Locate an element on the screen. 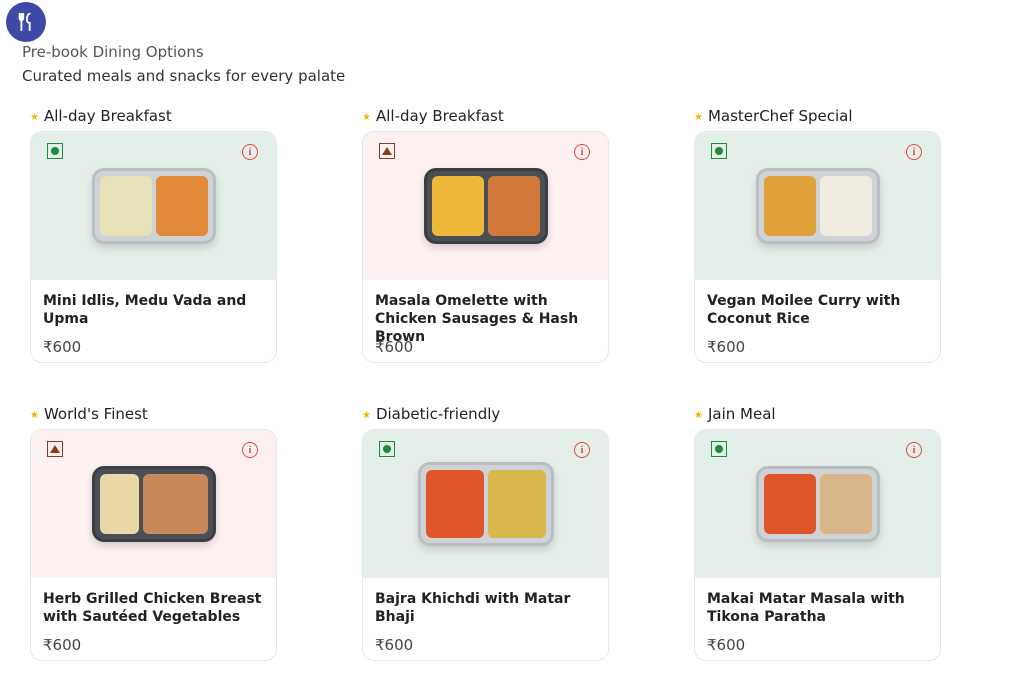 This screenshot has width=1024, height=674. meal-tag: ★ MasterChef Special is located at coordinates (817, 116).